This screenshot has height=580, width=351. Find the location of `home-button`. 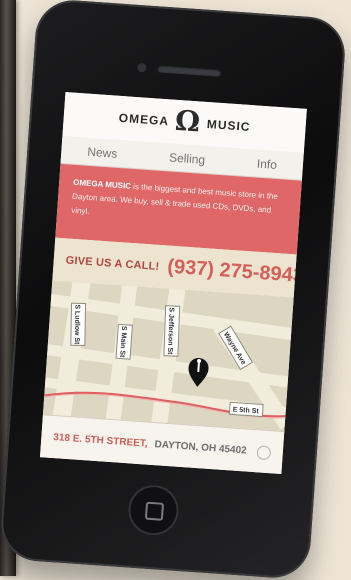

home-button is located at coordinates (153, 510).